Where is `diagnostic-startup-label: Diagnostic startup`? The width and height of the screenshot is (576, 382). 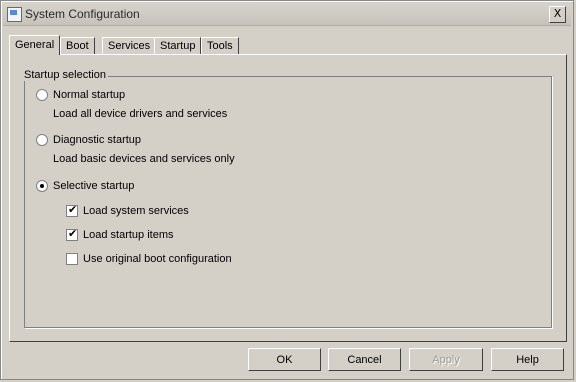 diagnostic-startup-label: Diagnostic startup is located at coordinates (97, 140).